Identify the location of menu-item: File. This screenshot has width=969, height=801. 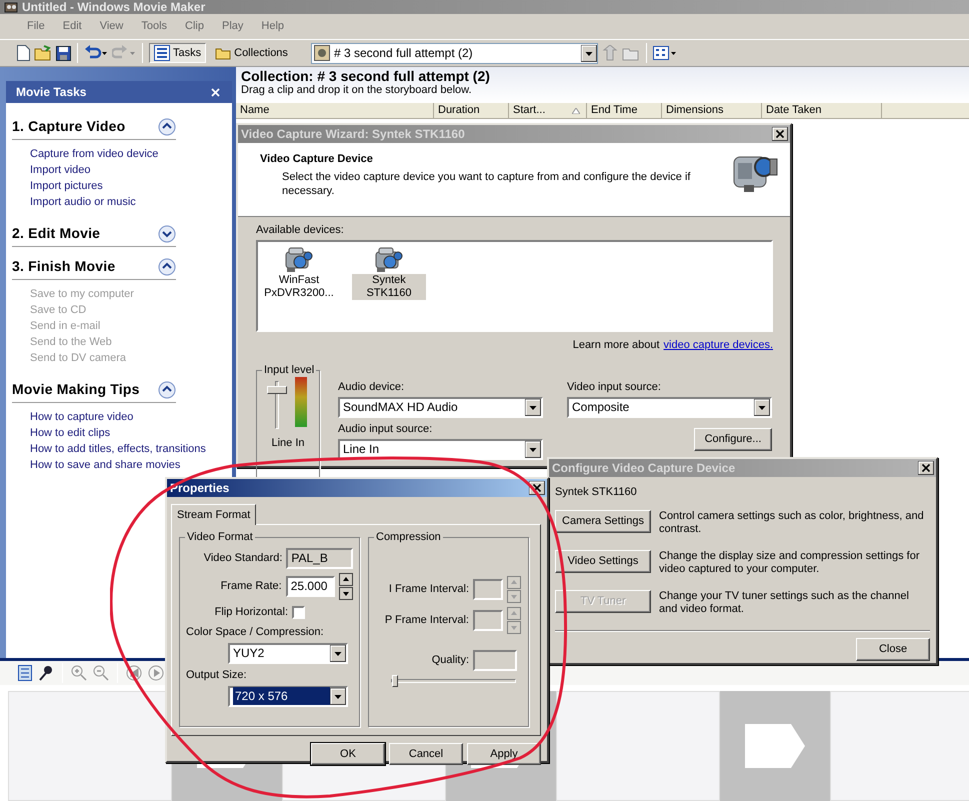
(36, 26).